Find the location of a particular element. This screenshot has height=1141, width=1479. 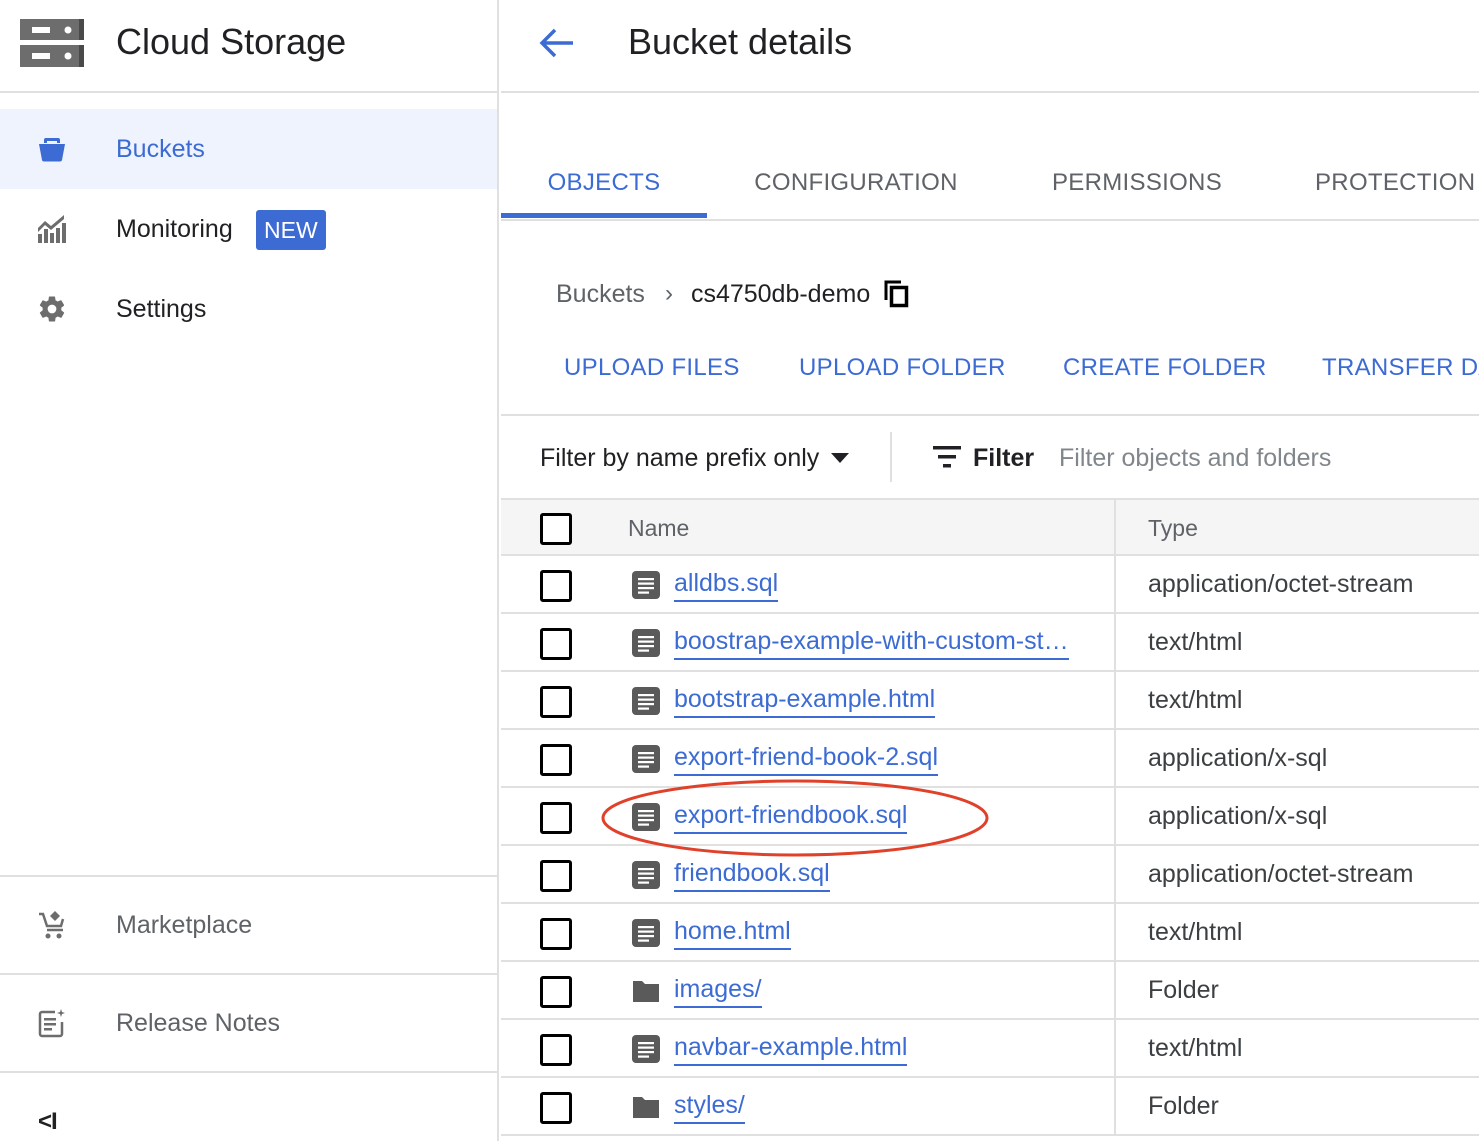

sidebar-item-monitoring: Monitoring NEW is located at coordinates (248, 229).